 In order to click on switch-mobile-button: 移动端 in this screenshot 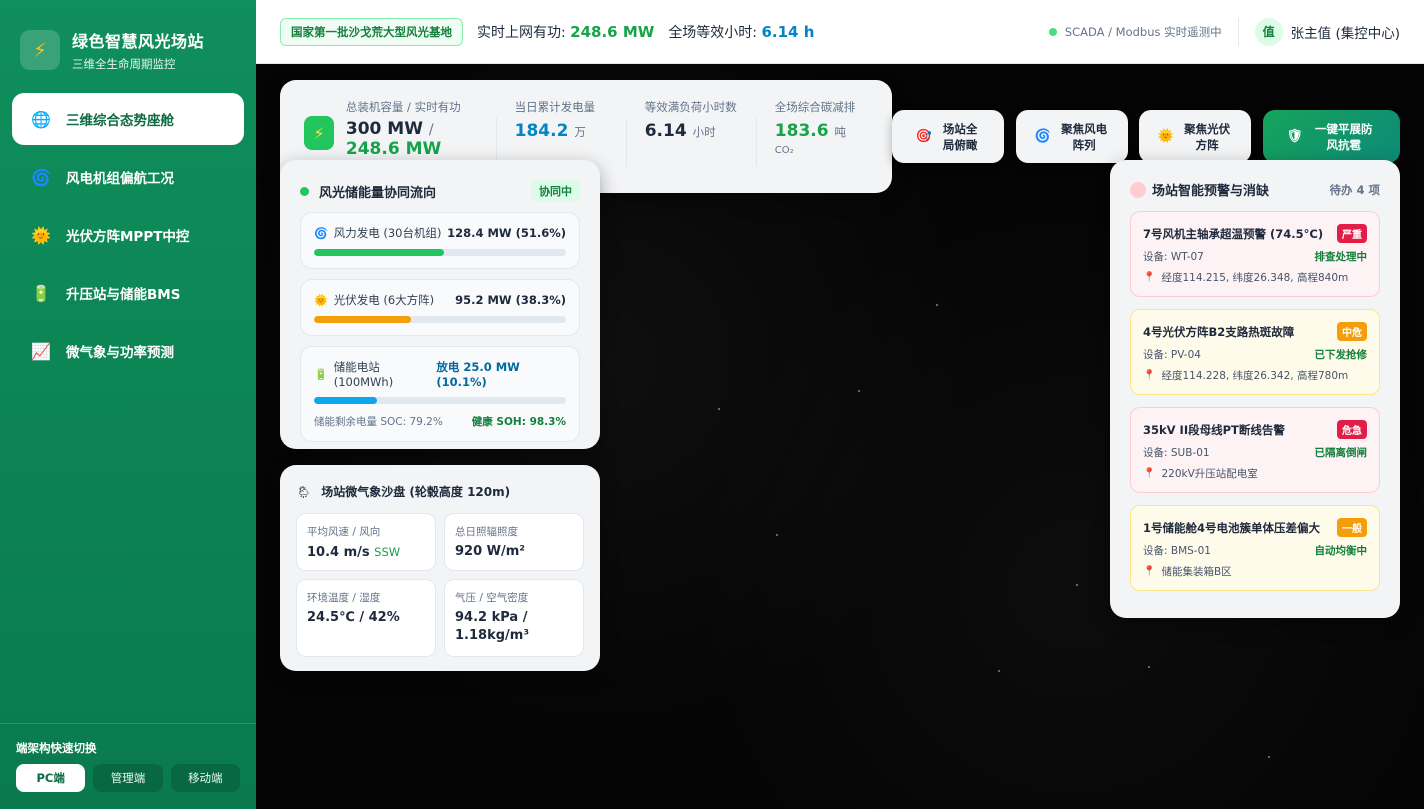, I will do `click(205, 778)`.